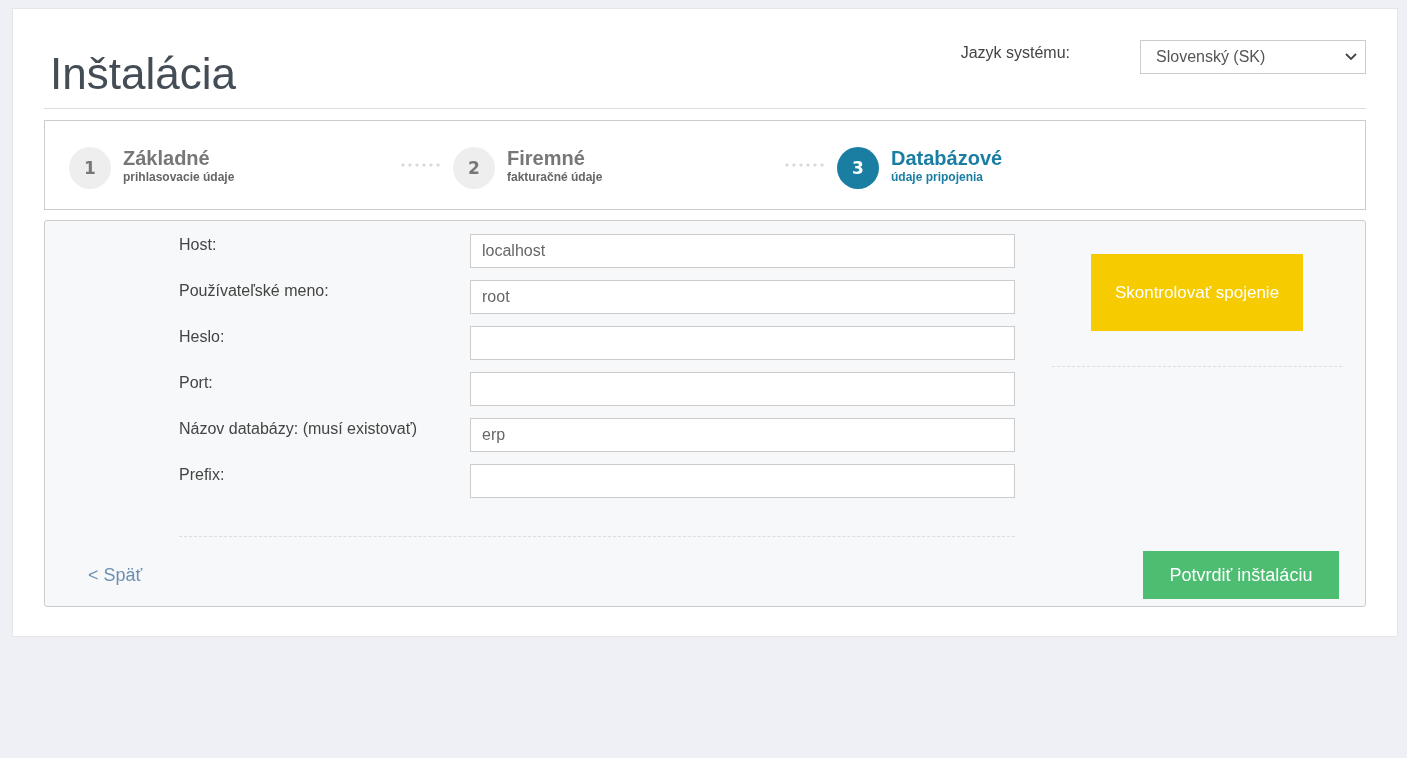  What do you see at coordinates (474, 168) in the screenshot?
I see `step-number: 2` at bounding box center [474, 168].